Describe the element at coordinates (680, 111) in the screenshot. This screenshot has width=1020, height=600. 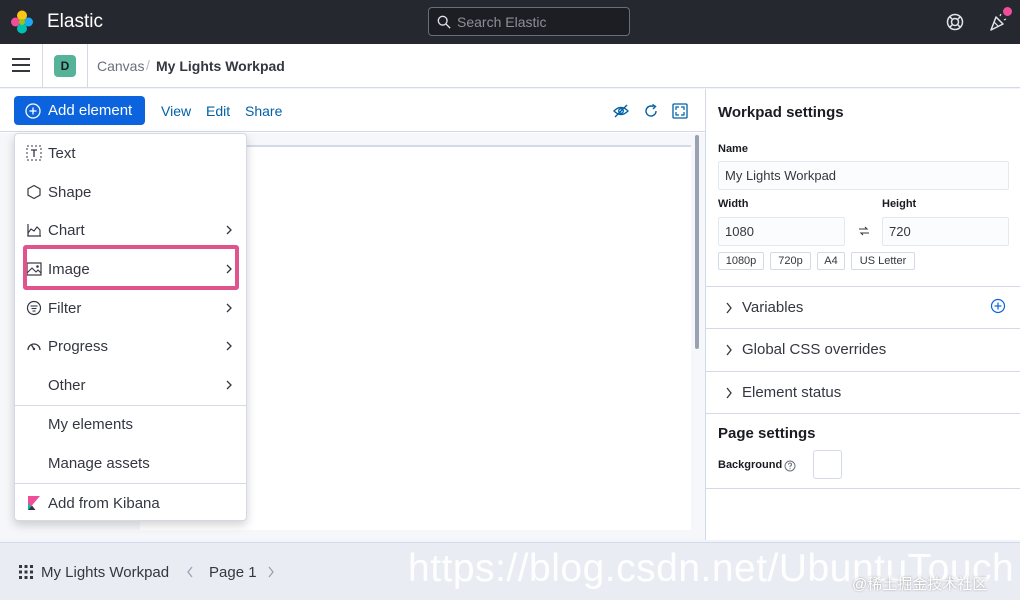
I see `fullscreen-icon` at that location.